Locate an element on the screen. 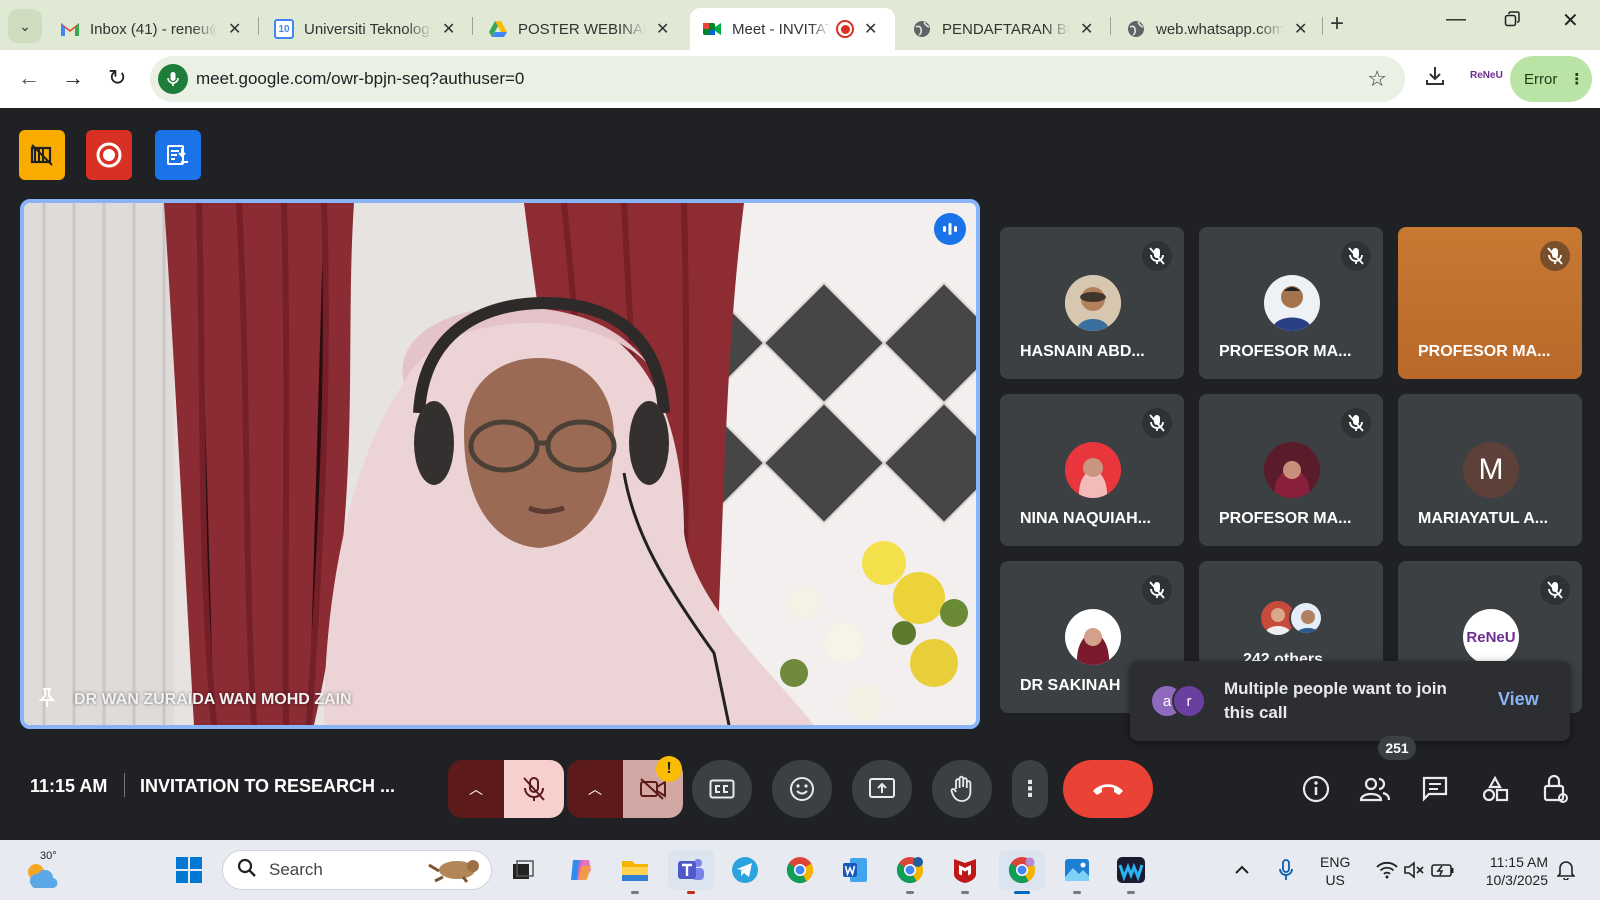 The width and height of the screenshot is (1600, 900). tab-search-button: ⌄ is located at coordinates (25, 26).